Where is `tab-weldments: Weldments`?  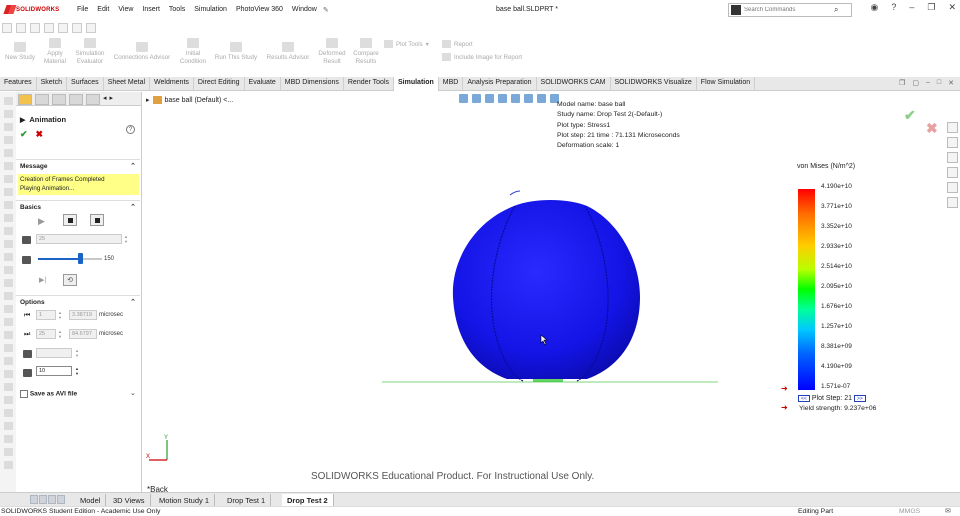 tab-weldments: Weldments is located at coordinates (172, 84).